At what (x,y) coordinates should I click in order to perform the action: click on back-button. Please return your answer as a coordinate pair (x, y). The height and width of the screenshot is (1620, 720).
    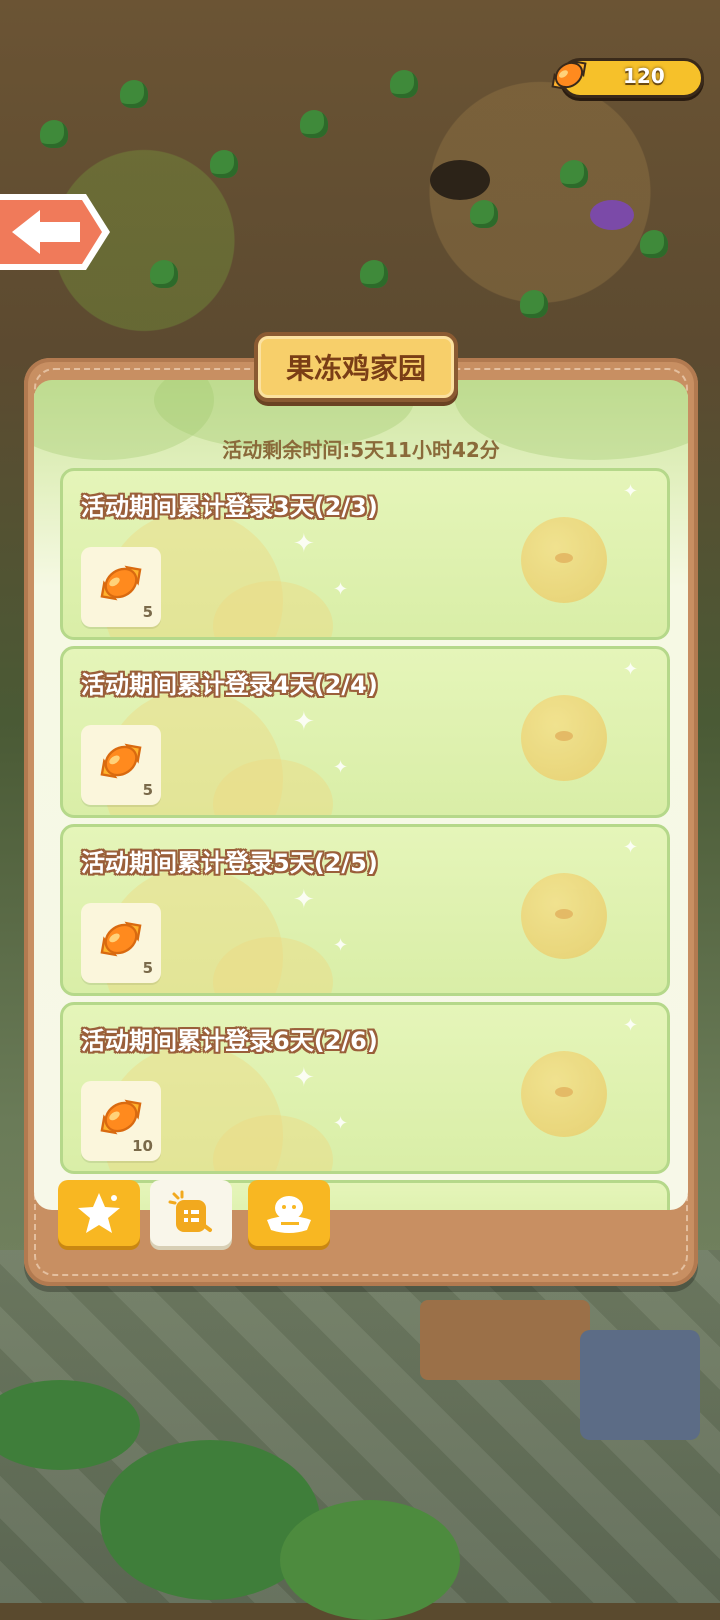
    Looking at the image, I should click on (57, 232).